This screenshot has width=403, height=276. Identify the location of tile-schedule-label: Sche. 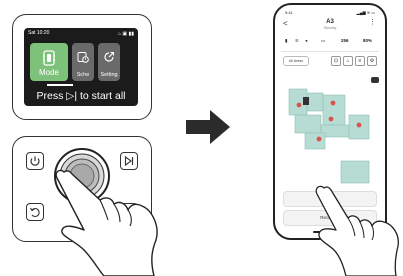
(83, 75).